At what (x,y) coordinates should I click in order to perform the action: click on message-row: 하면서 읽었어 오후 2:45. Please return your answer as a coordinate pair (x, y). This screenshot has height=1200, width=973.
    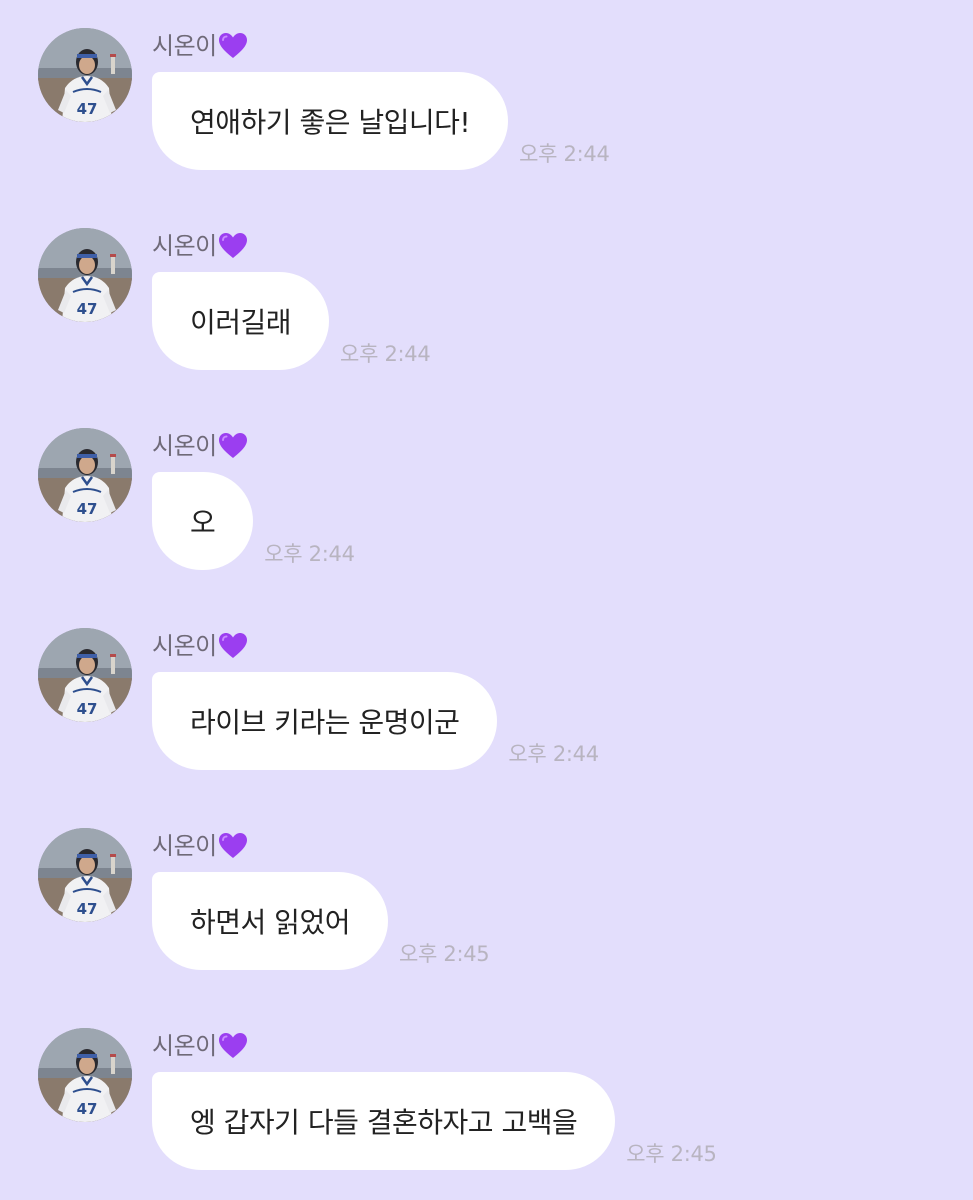
    Looking at the image, I should click on (321, 921).